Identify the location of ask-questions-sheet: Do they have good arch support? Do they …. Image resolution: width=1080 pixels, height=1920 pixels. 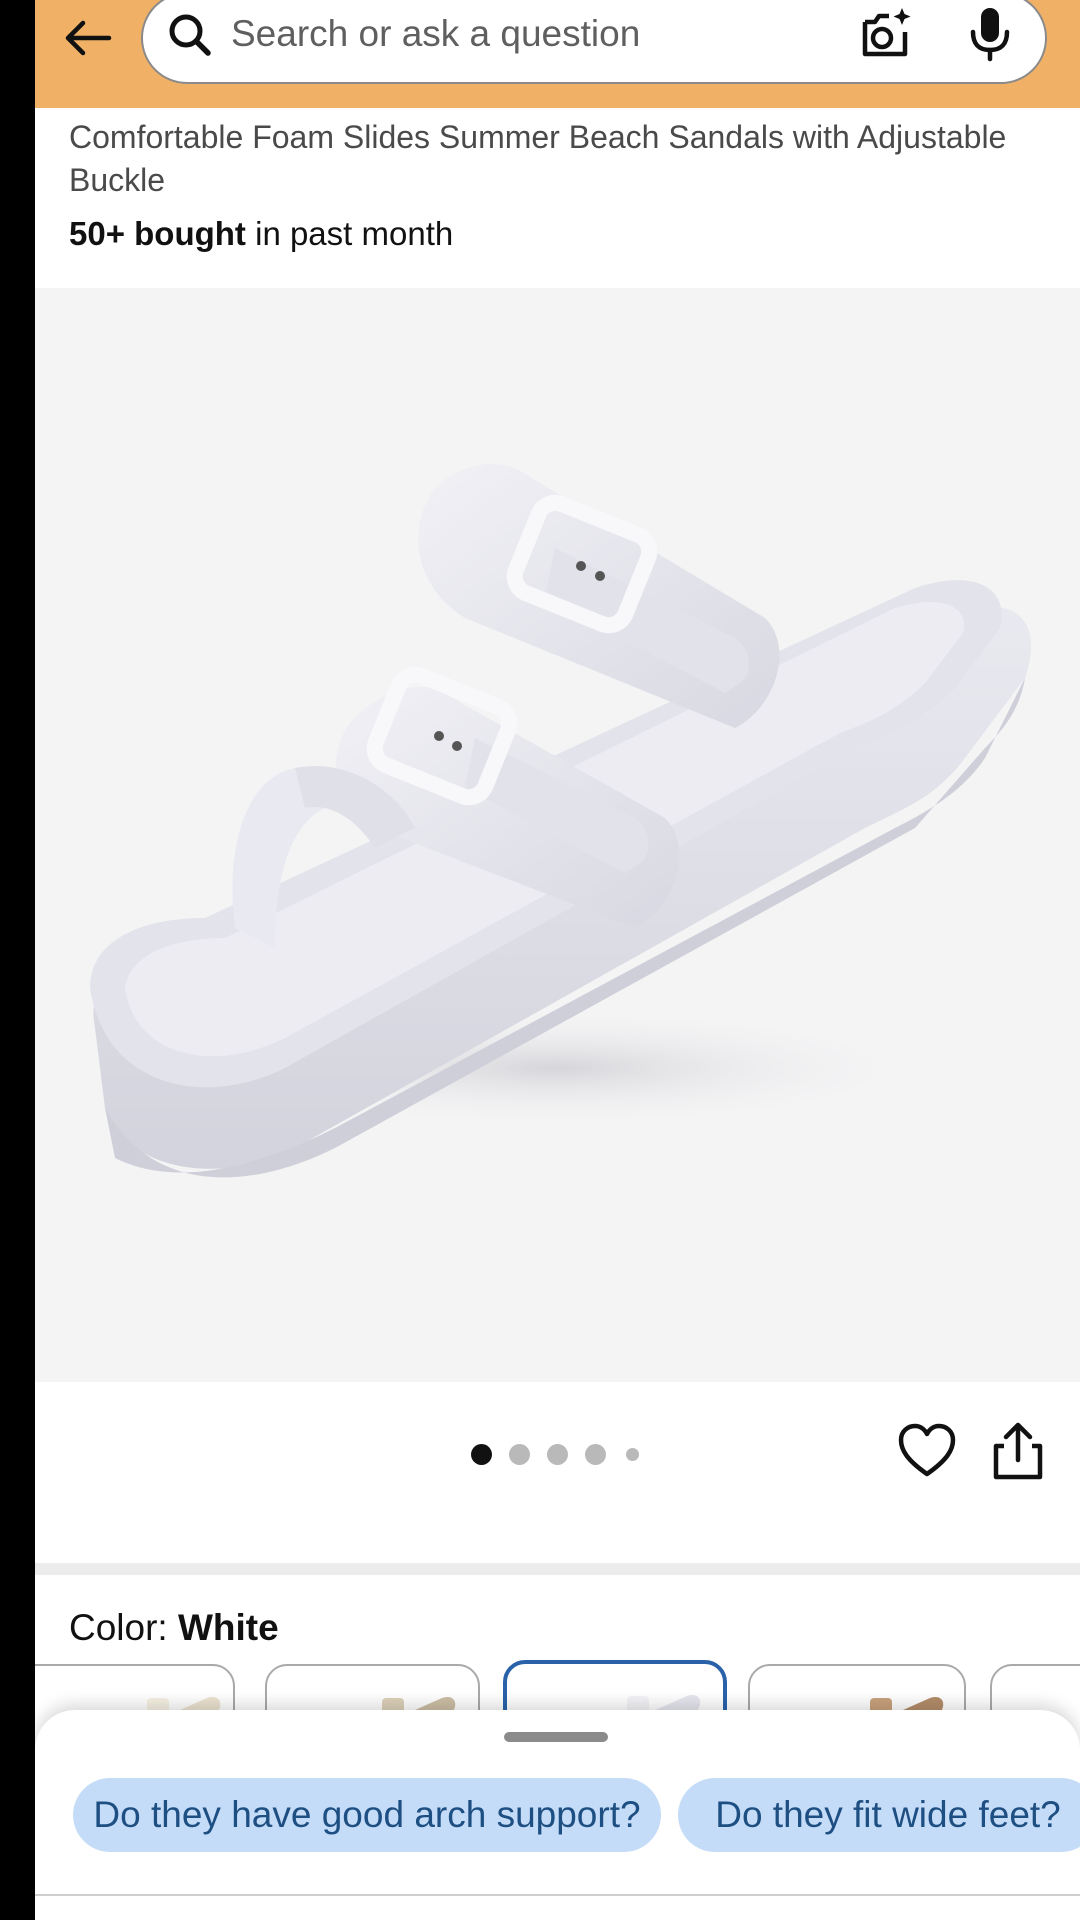
(557, 1815).